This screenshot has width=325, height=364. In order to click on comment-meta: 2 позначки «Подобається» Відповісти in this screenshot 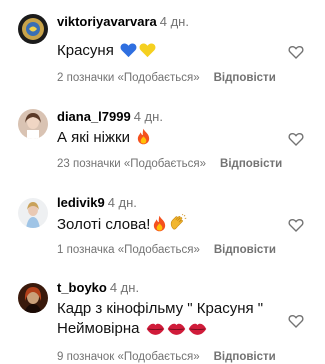, I will do `click(166, 78)`.